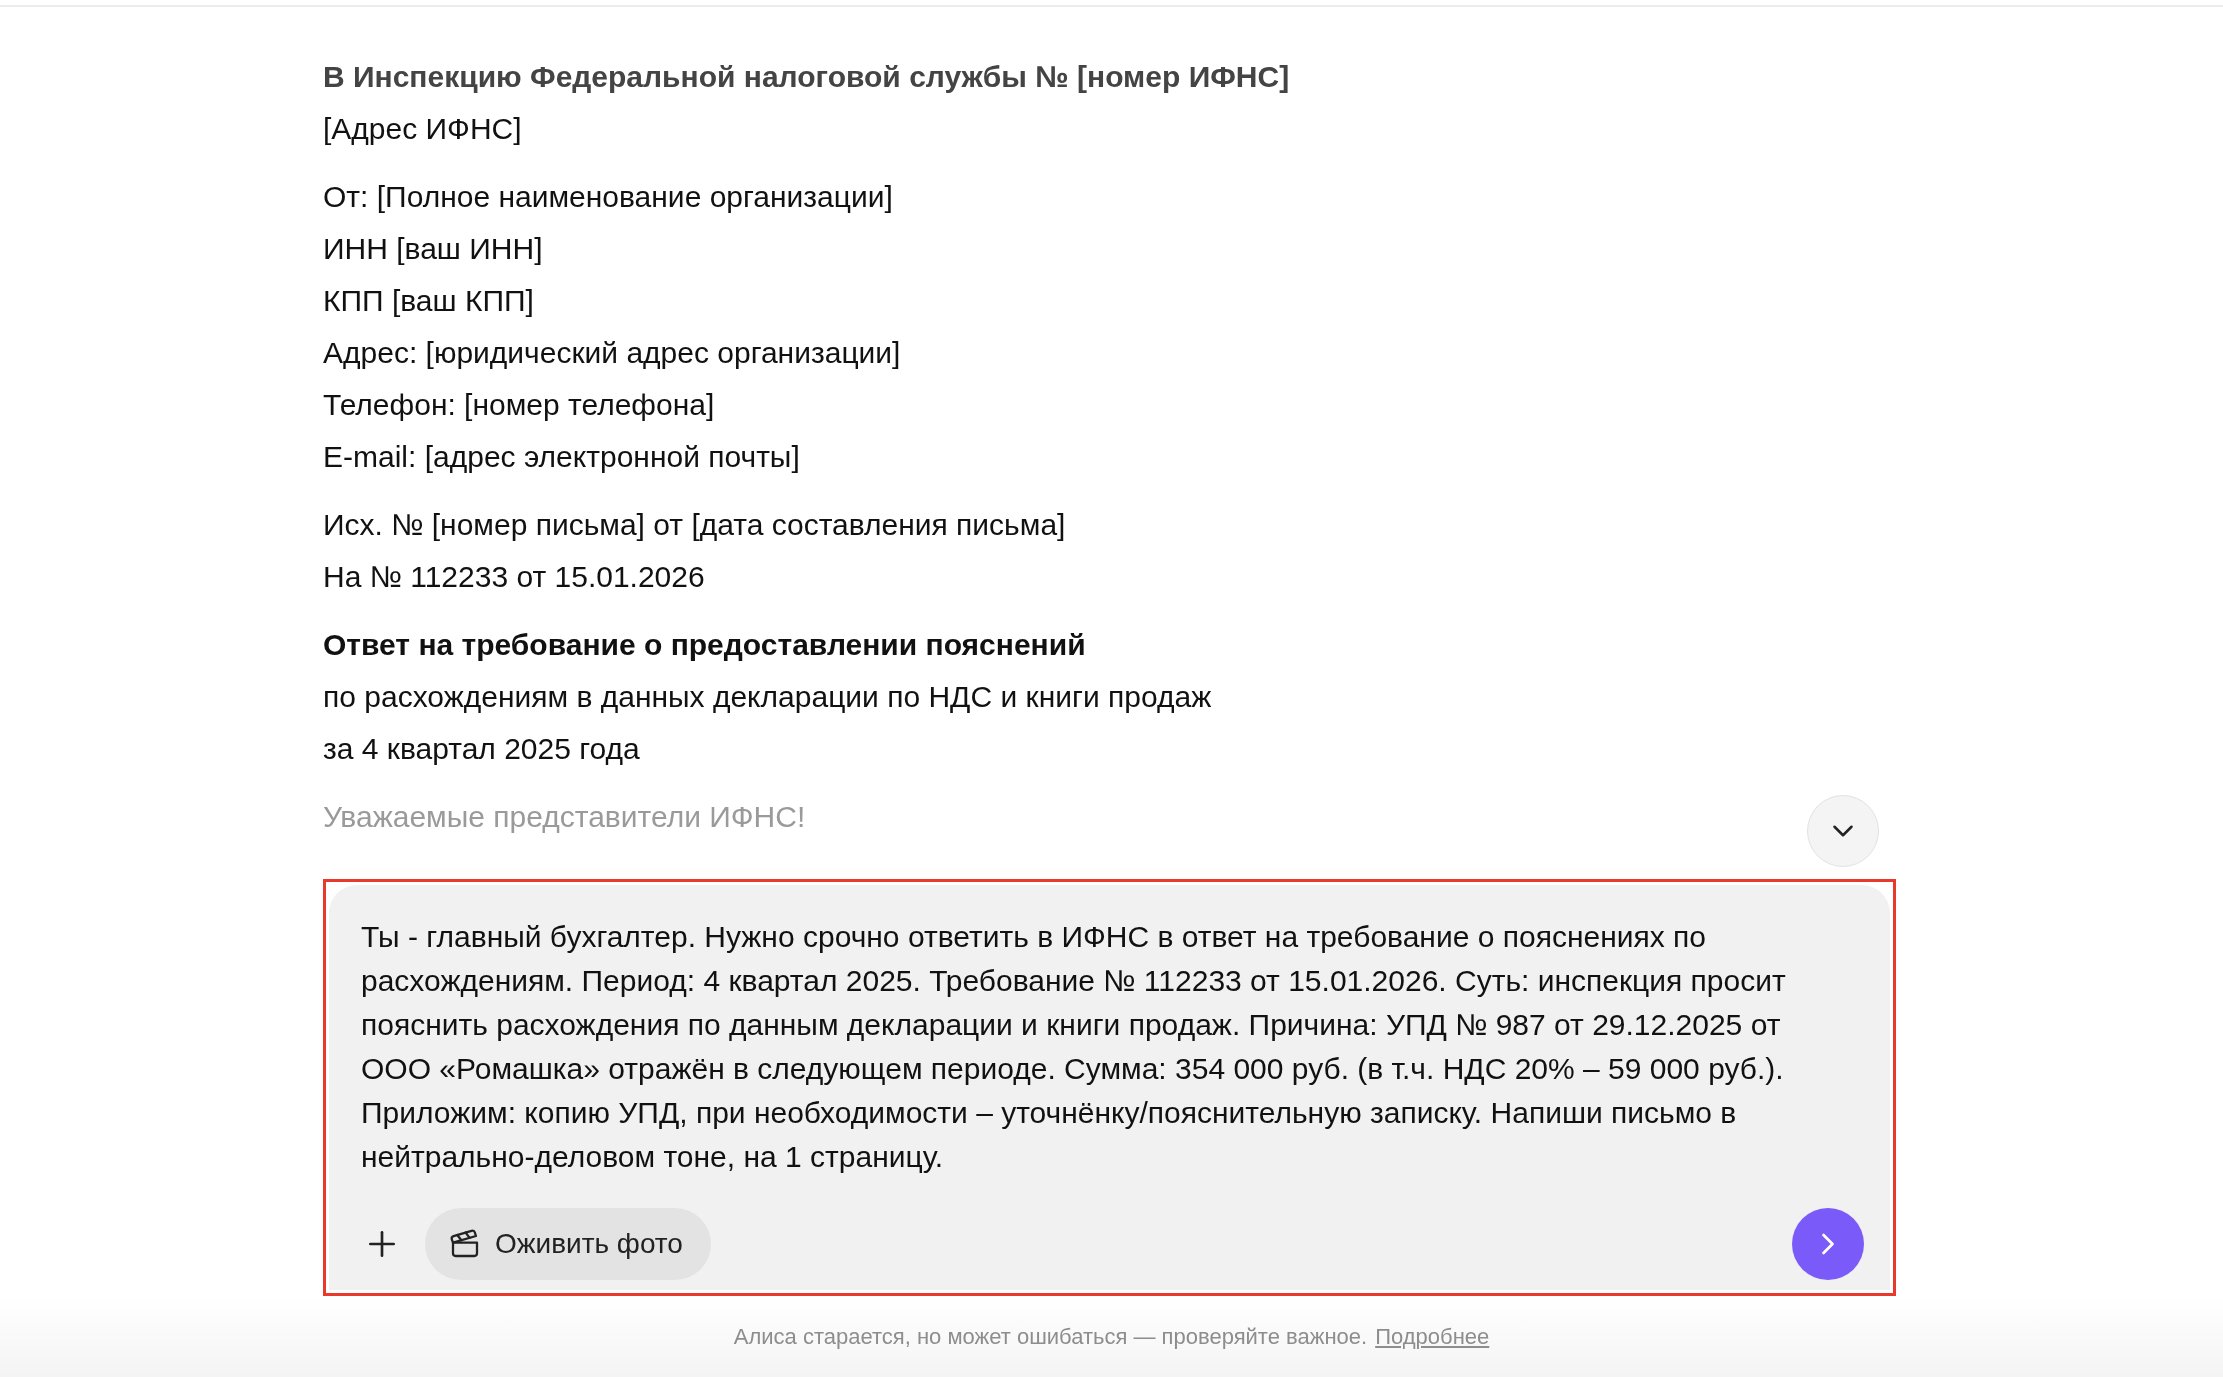 The width and height of the screenshot is (2223, 1377). Describe the element at coordinates (568, 1244) in the screenshot. I see `animate-photo-button: Оживить фото` at that location.